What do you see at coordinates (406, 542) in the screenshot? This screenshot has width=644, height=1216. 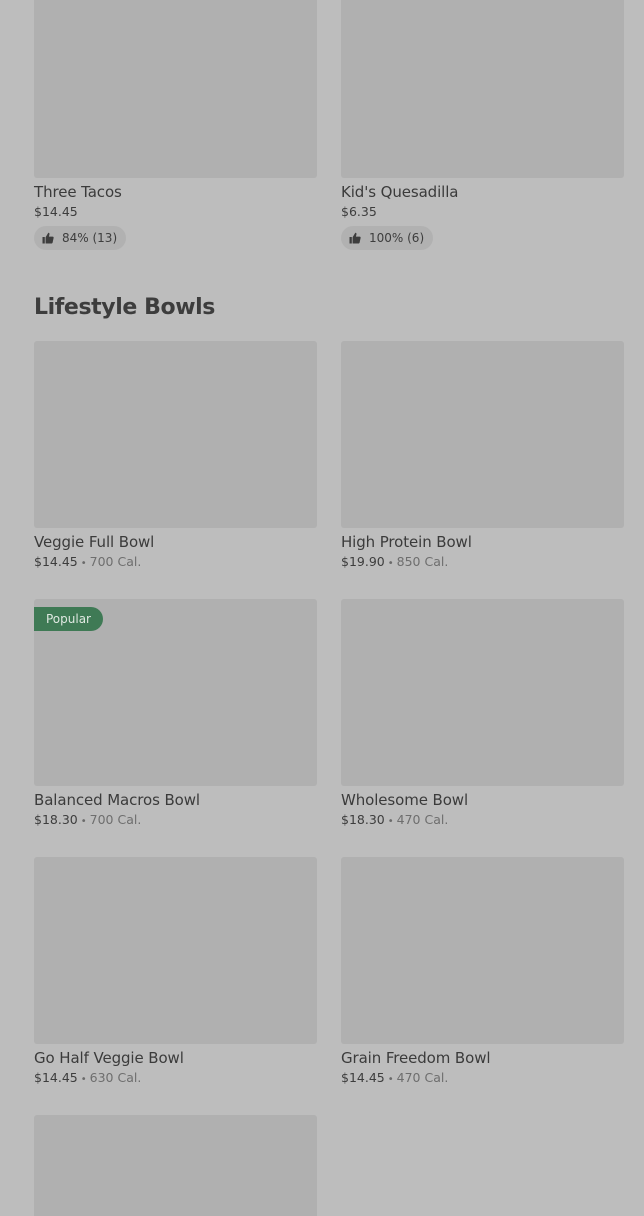 I see `item-name: High Protein Bowl` at bounding box center [406, 542].